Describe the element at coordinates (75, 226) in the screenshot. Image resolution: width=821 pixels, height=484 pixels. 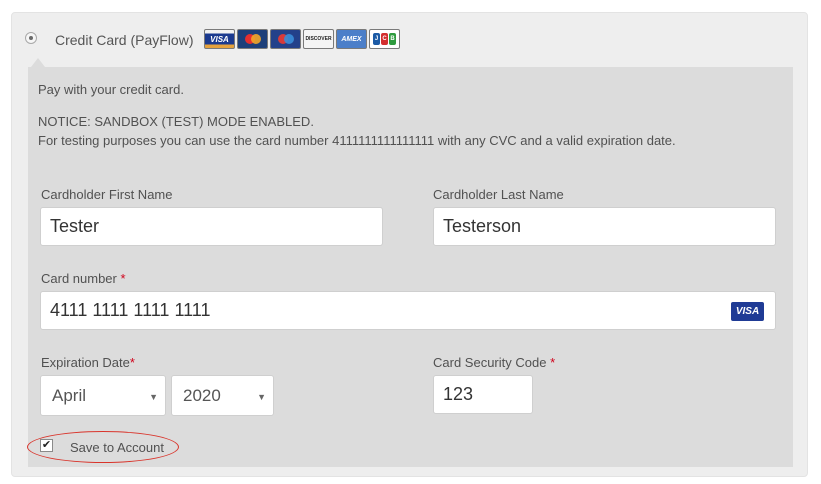
I see `first-name-value: Tester` at that location.